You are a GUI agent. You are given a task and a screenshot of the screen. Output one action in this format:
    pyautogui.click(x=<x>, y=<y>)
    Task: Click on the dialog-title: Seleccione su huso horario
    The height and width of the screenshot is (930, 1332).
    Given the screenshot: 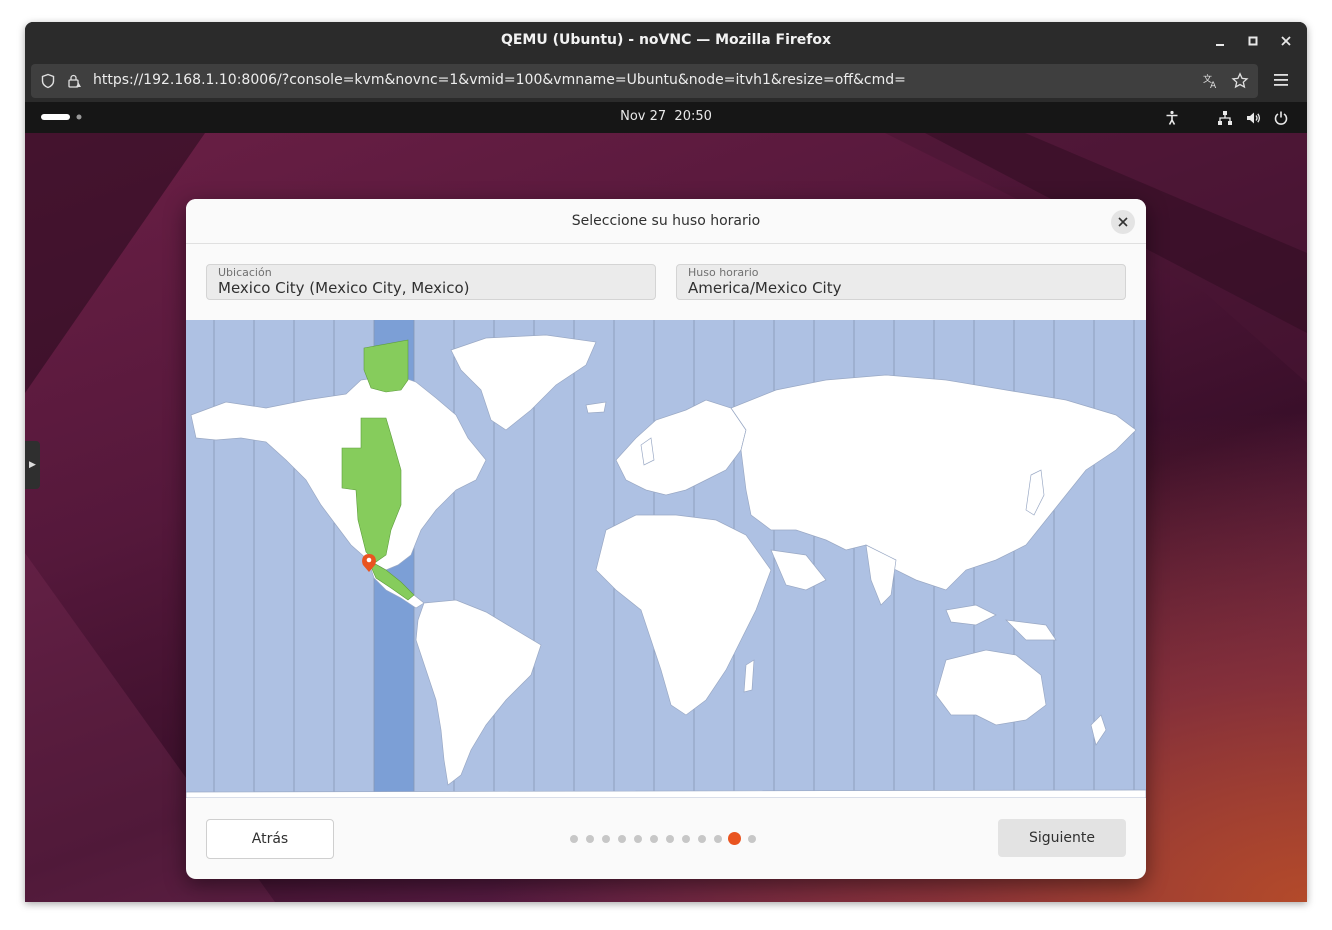 What is the action you would take?
    pyautogui.click(x=666, y=221)
    